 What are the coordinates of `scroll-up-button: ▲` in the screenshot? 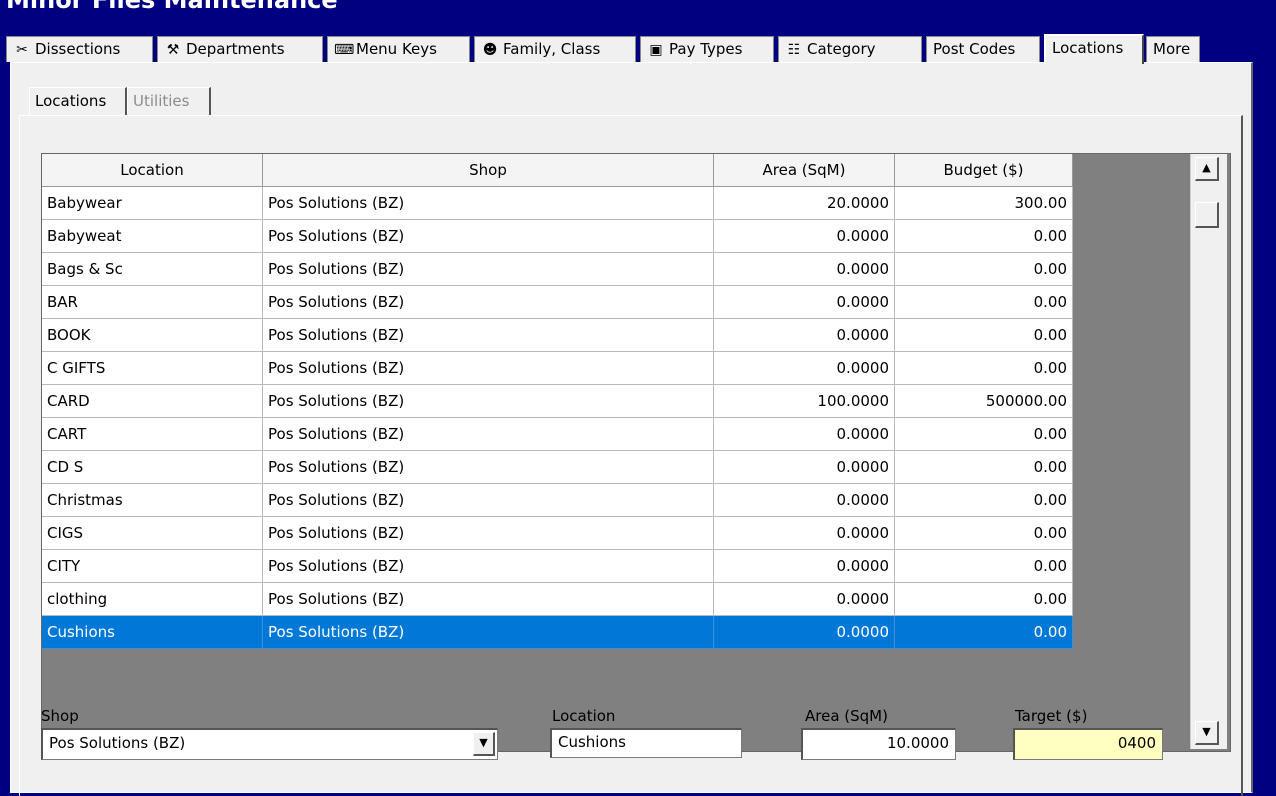 It's located at (1207, 169).